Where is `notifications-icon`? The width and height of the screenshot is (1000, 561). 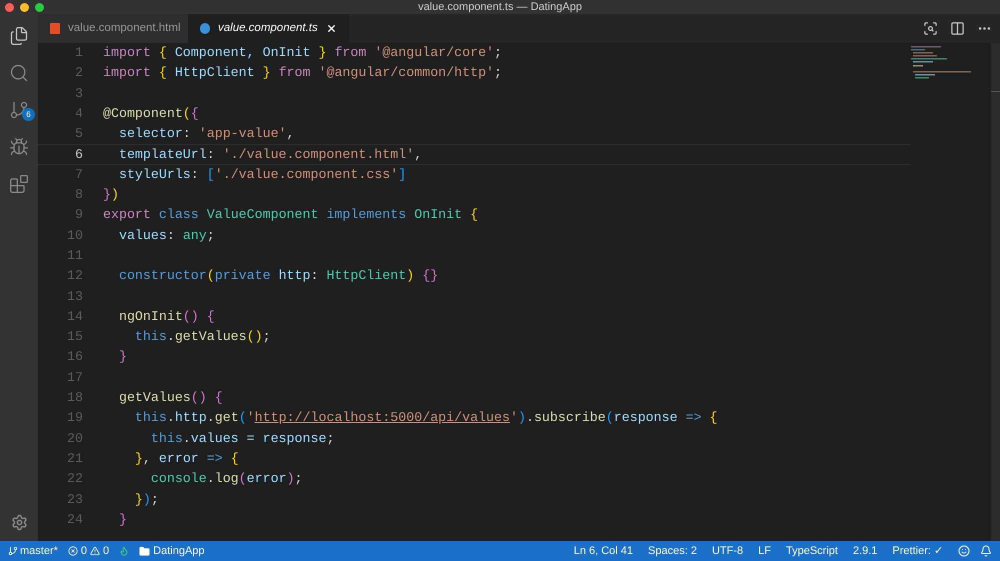 notifications-icon is located at coordinates (986, 551).